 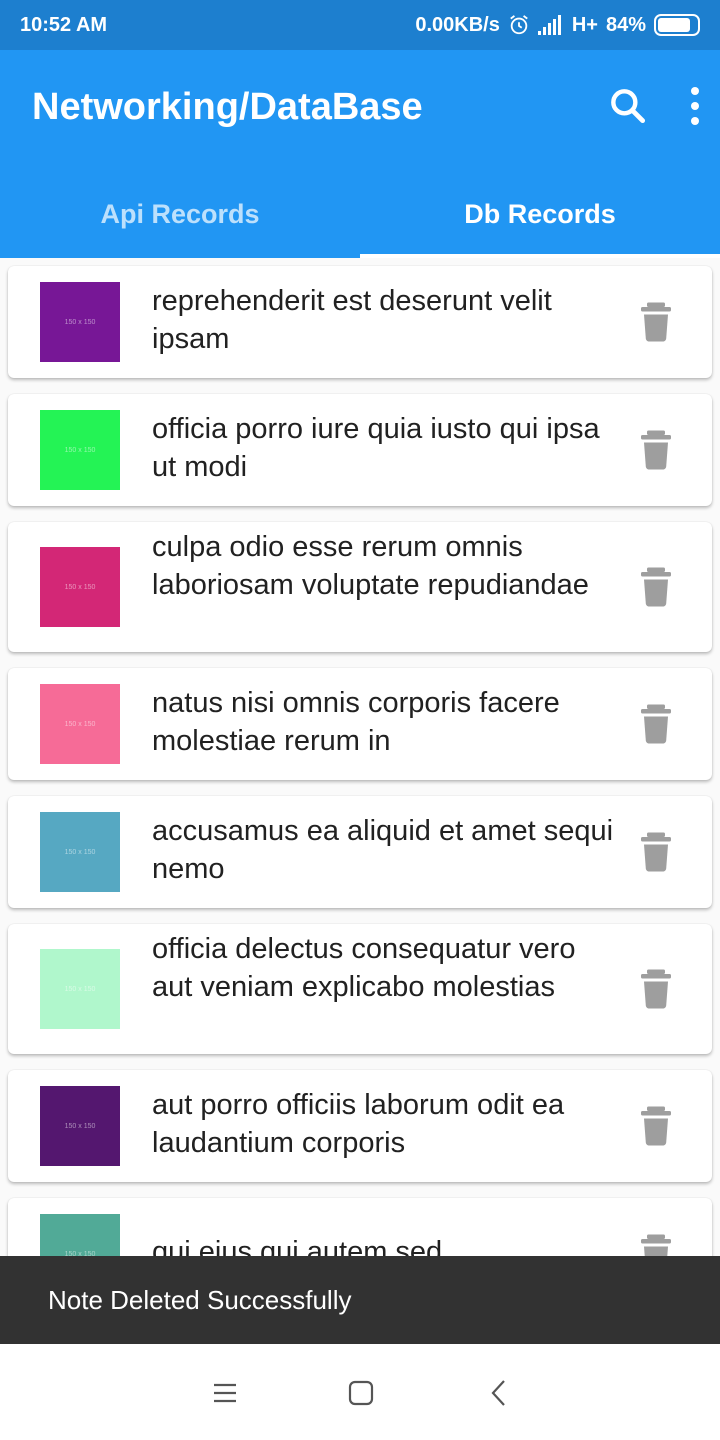 I want to click on status-bar: 10:52 AM 0.00KB/s H+ 84%, so click(x=360, y=25).